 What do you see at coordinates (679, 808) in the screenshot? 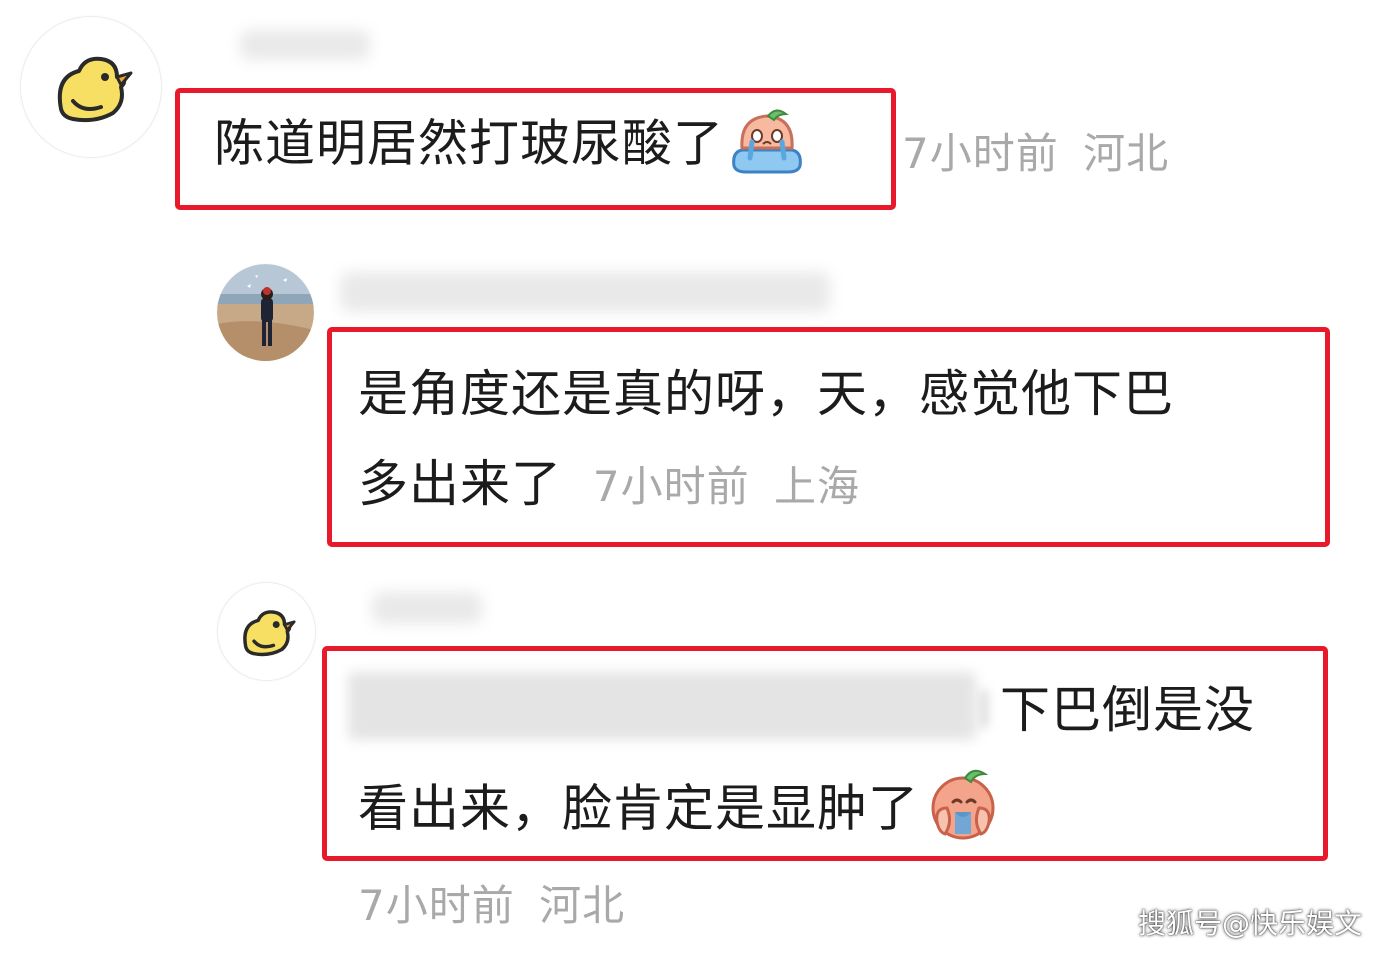
I see `comment-text-line-2: 看出来，脸肯定是显肿了` at bounding box center [679, 808].